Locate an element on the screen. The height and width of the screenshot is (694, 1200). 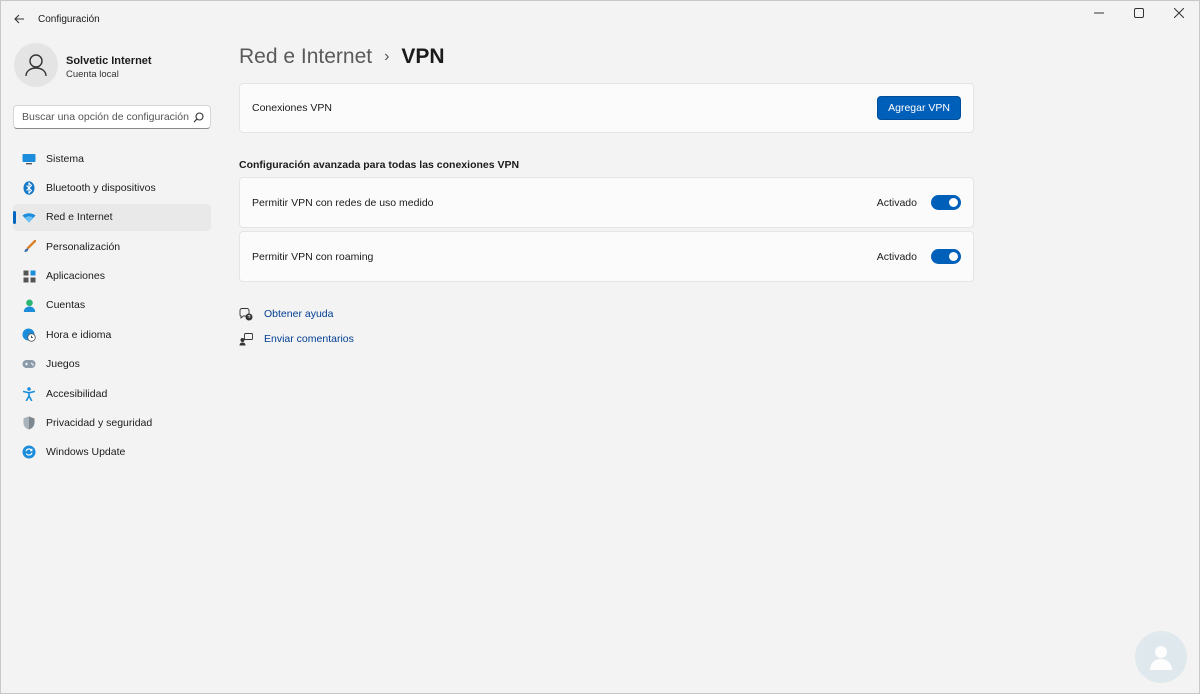
roaming-toggle is located at coordinates (946, 256).